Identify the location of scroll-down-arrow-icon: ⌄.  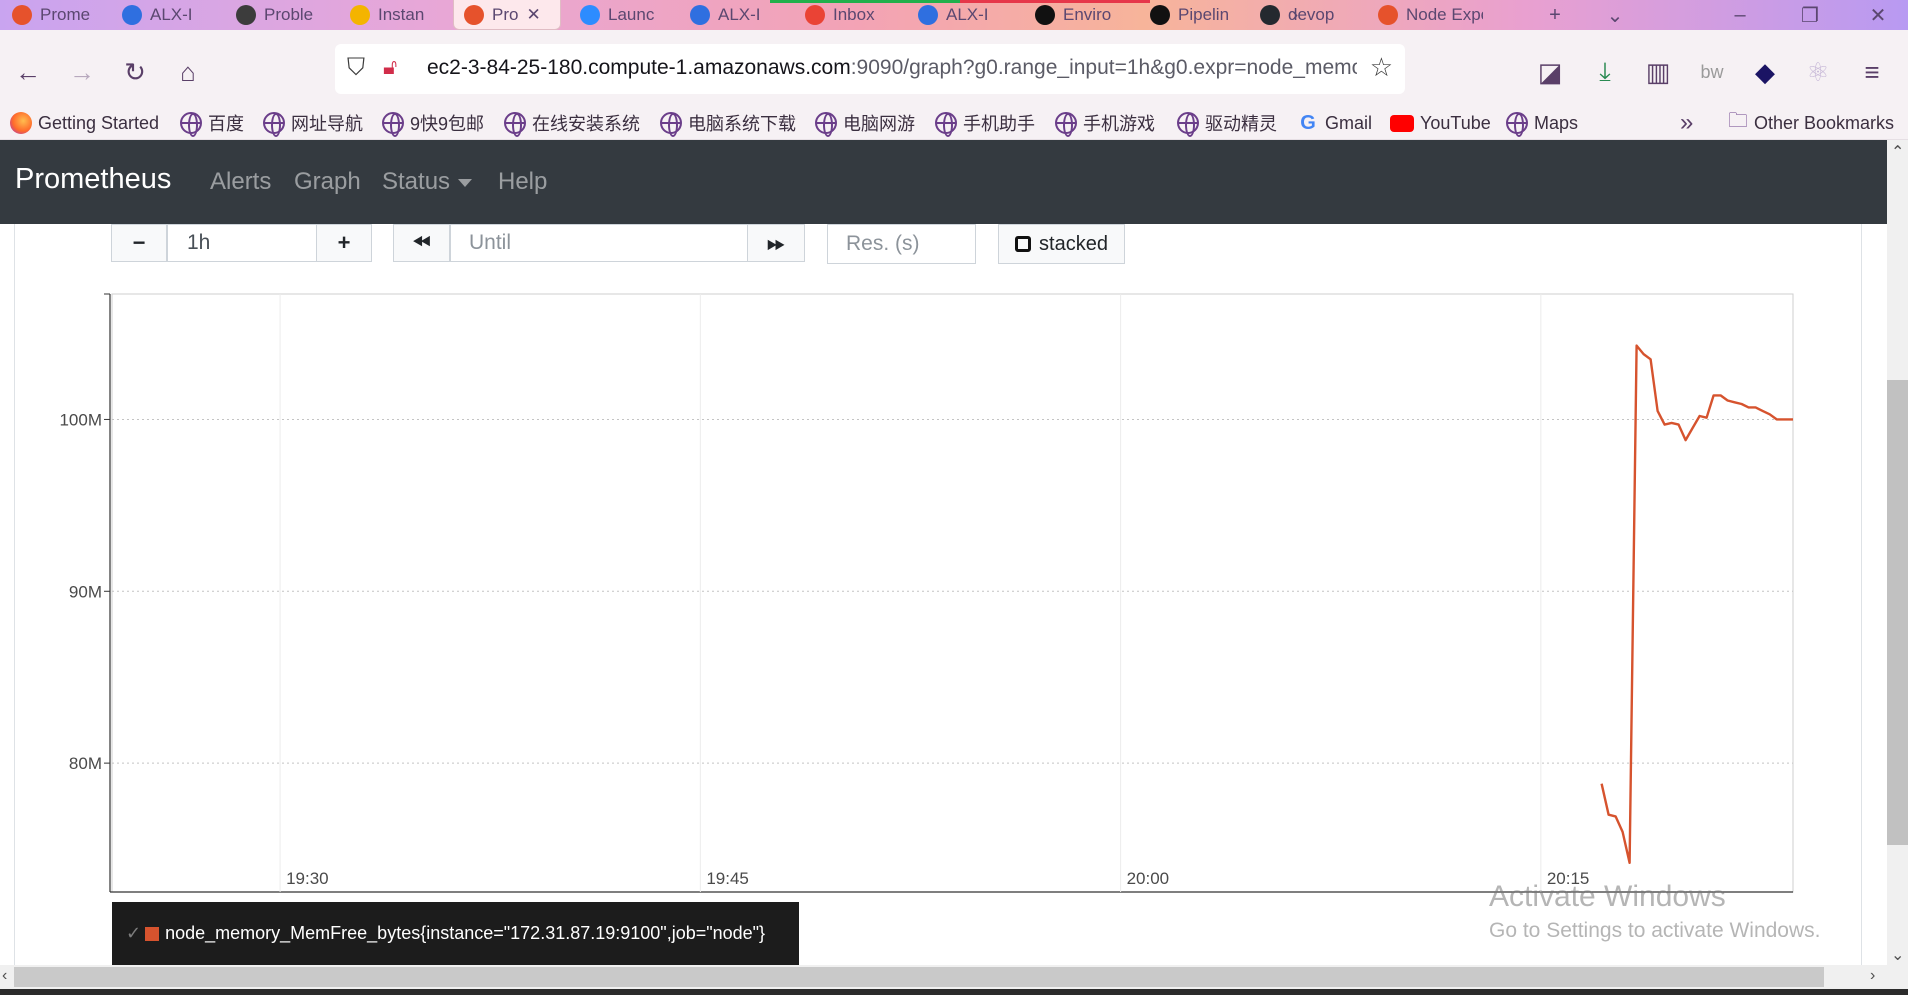
(1897, 955).